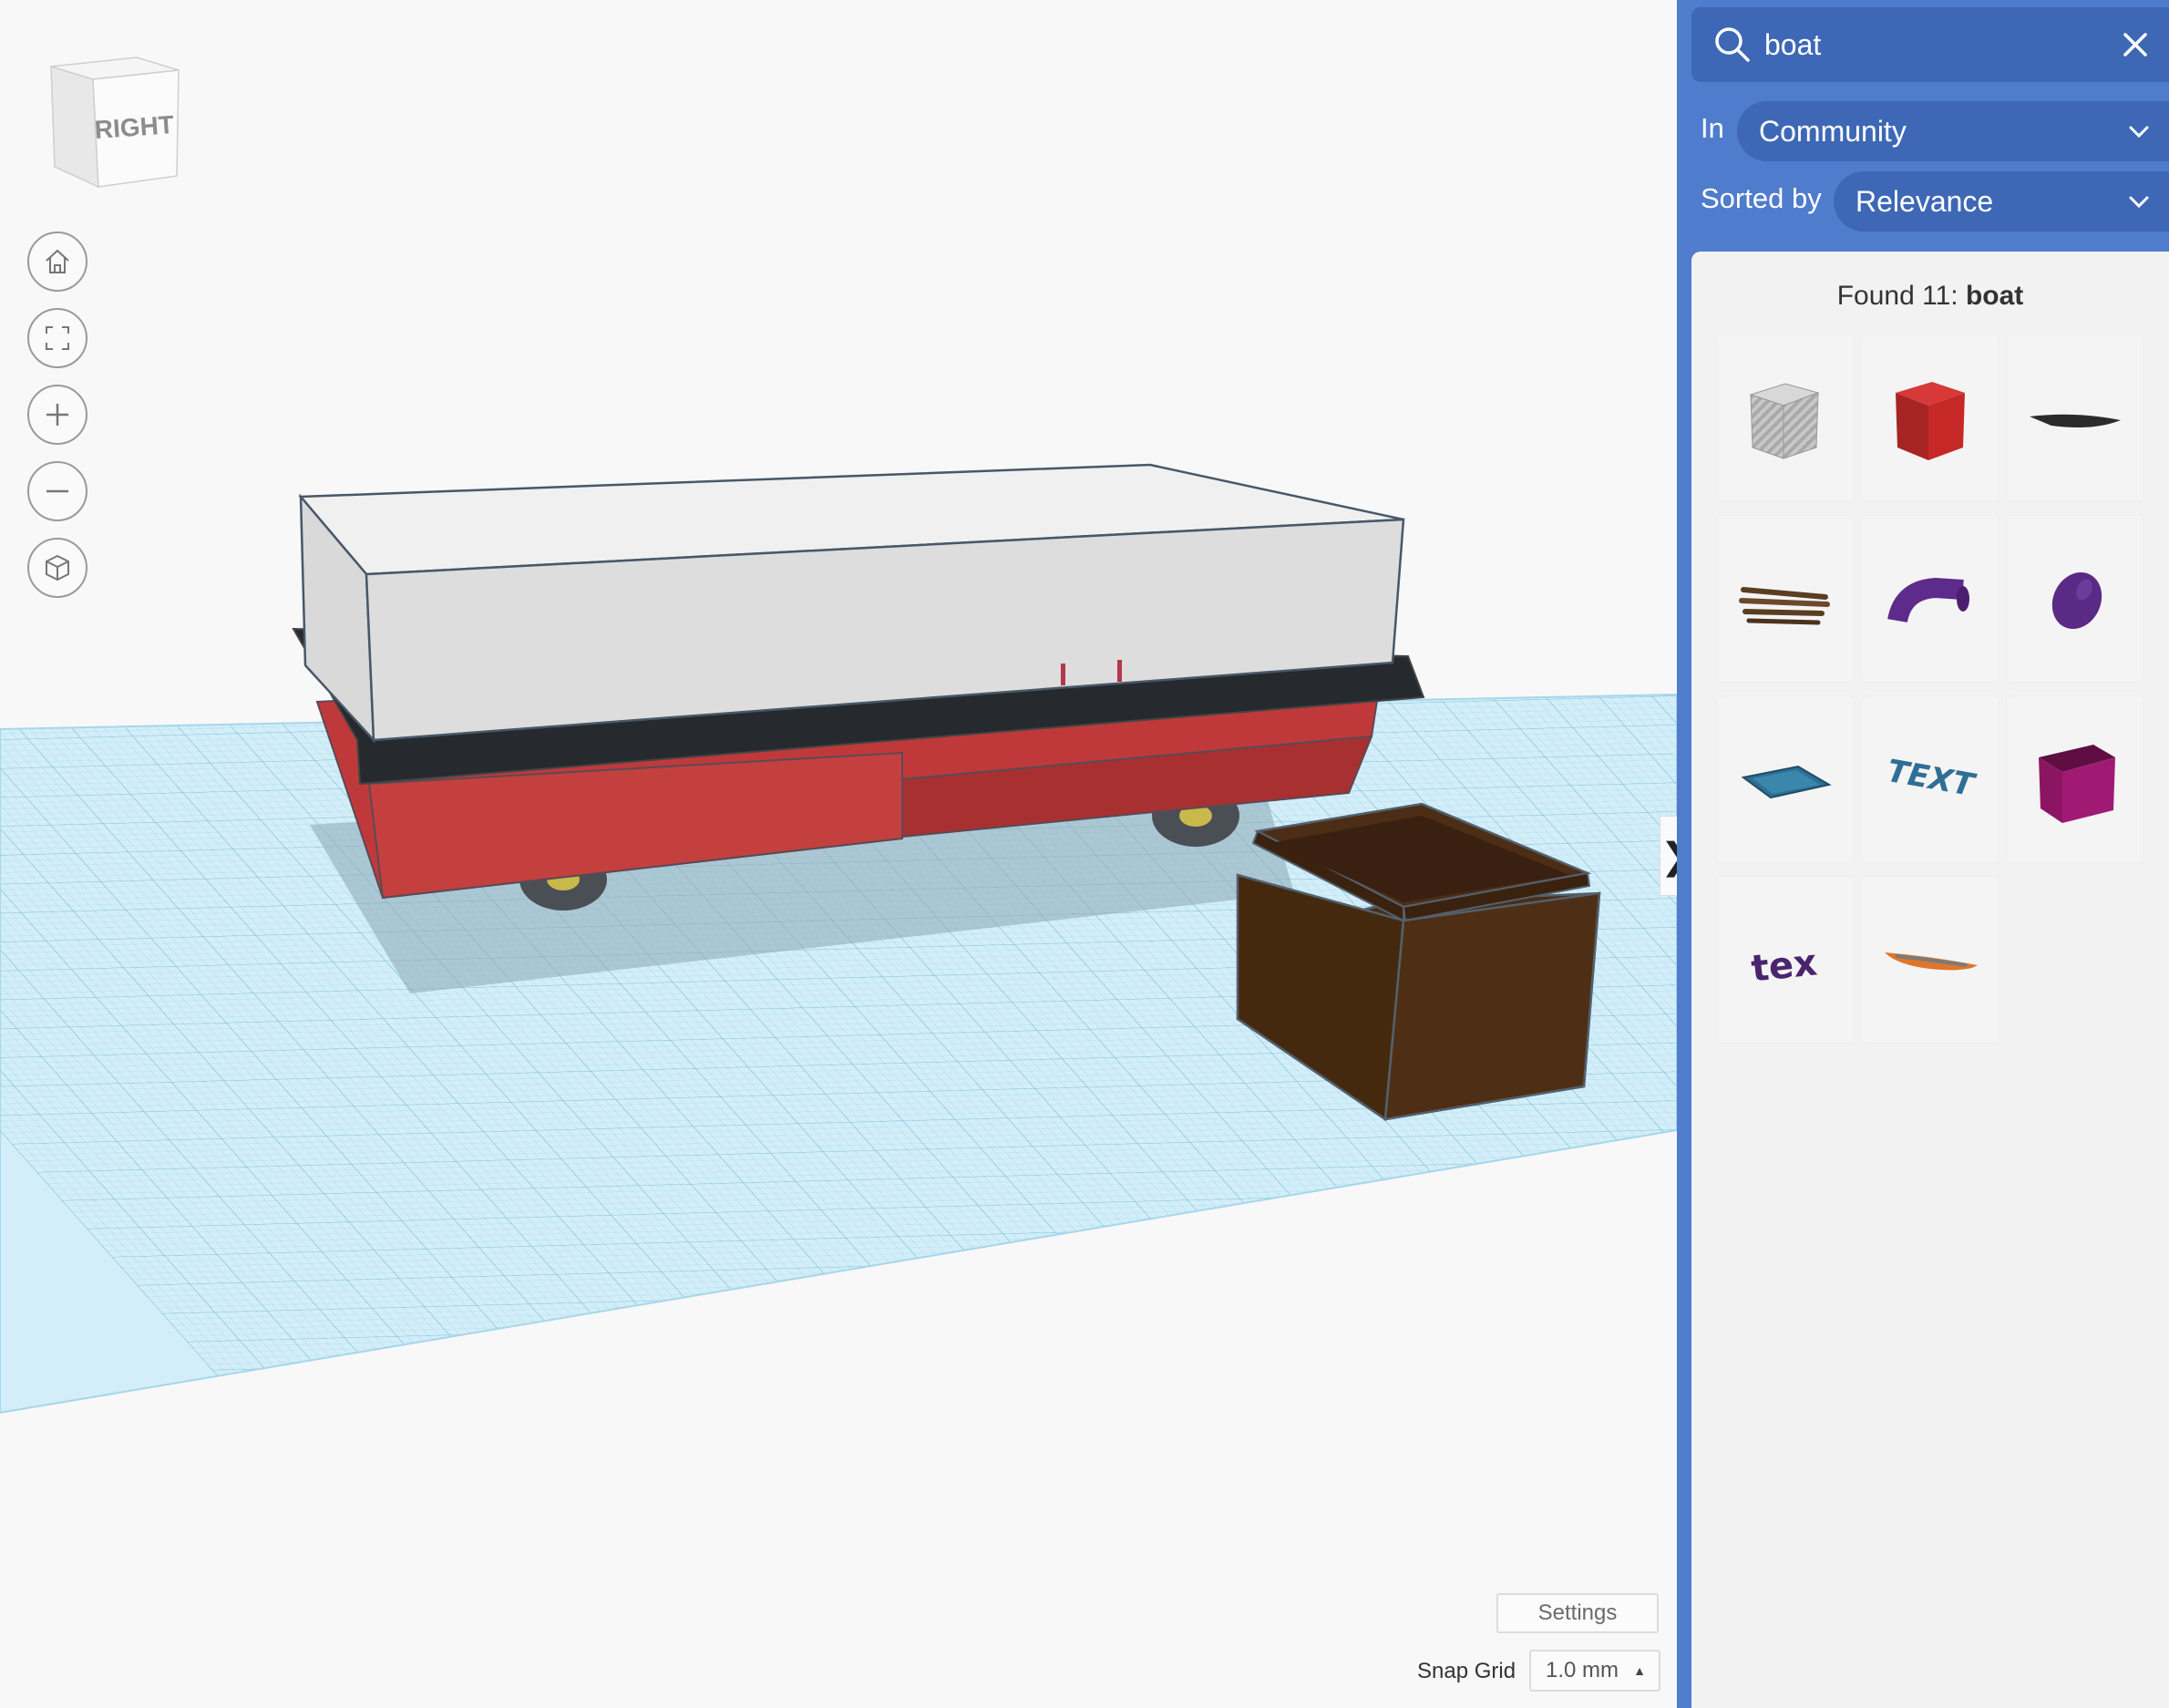 The width and height of the screenshot is (2169, 1708). I want to click on fit-frame-icon, so click(57, 338).